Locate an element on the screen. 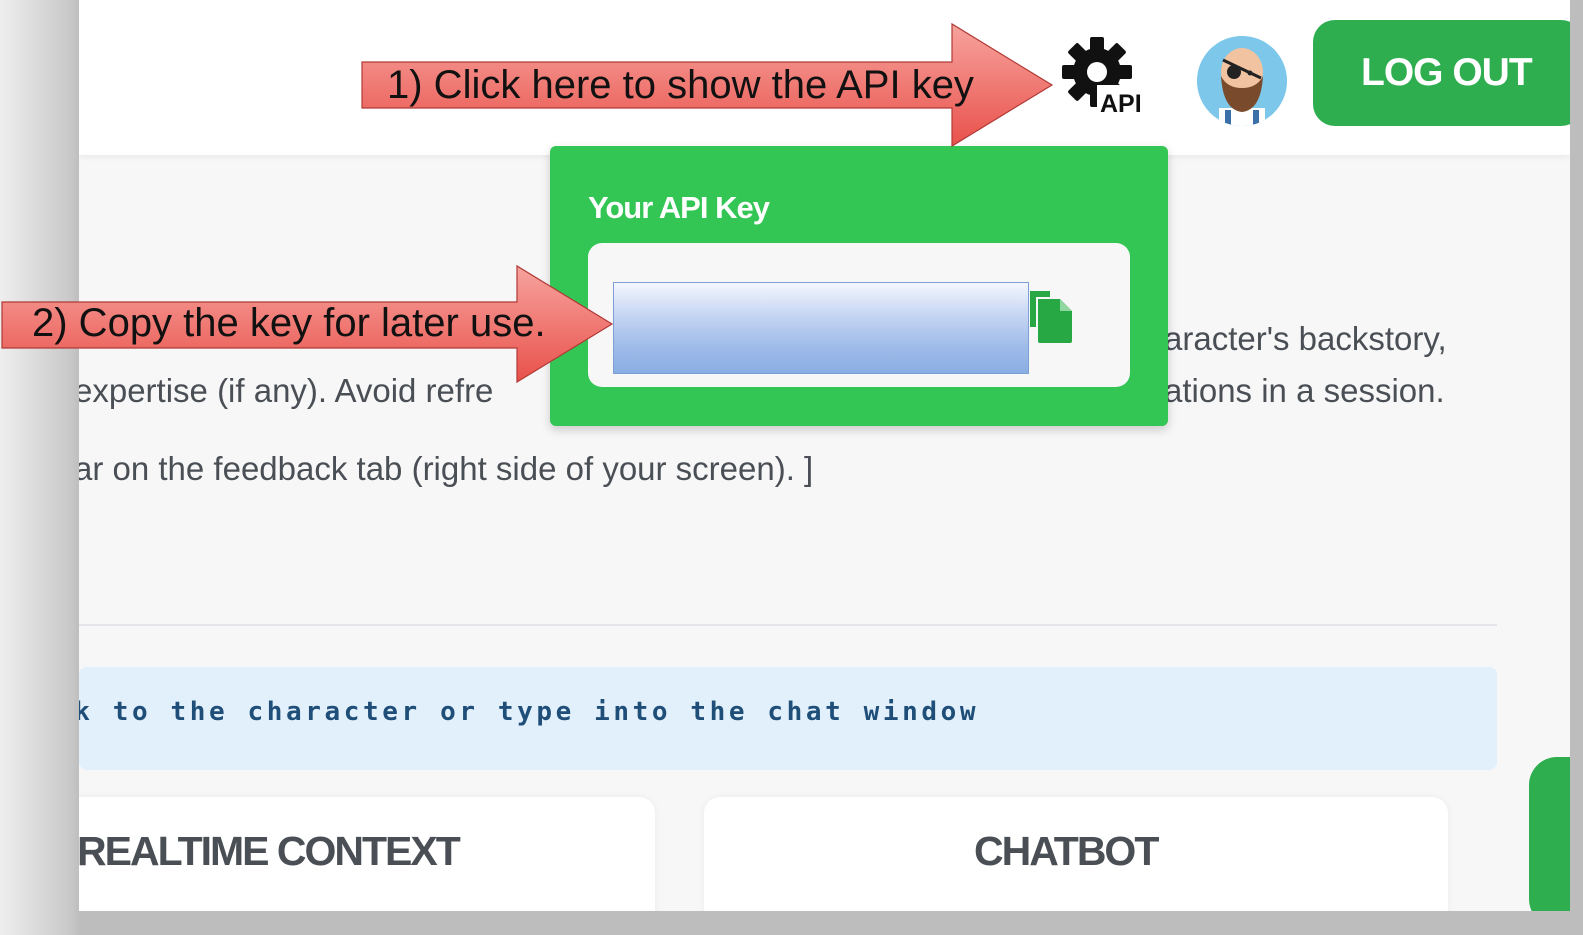 The width and height of the screenshot is (1583, 935). body-text-line2-right: ations in a session. is located at coordinates (1304, 390).